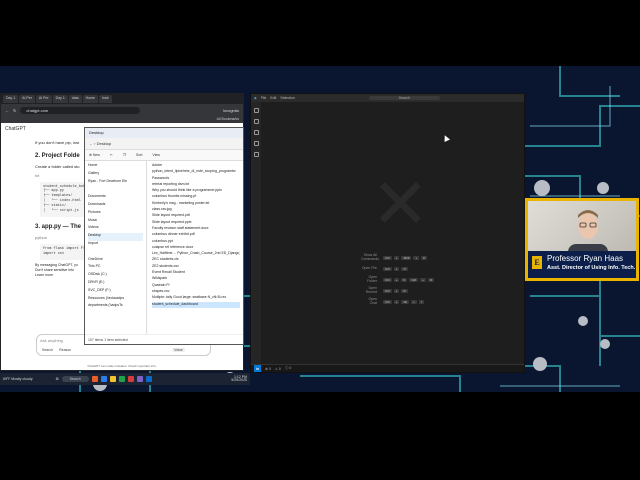 The image size is (640, 480). Describe the element at coordinates (115, 206) in the screenshot. I see `nav-item: Downloads` at that location.